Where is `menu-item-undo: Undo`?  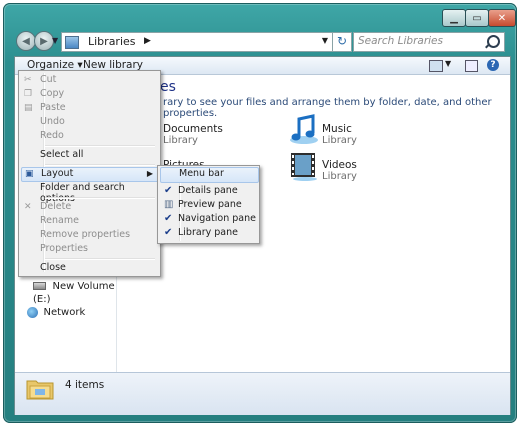 menu-item-undo: Undo is located at coordinates (89, 122).